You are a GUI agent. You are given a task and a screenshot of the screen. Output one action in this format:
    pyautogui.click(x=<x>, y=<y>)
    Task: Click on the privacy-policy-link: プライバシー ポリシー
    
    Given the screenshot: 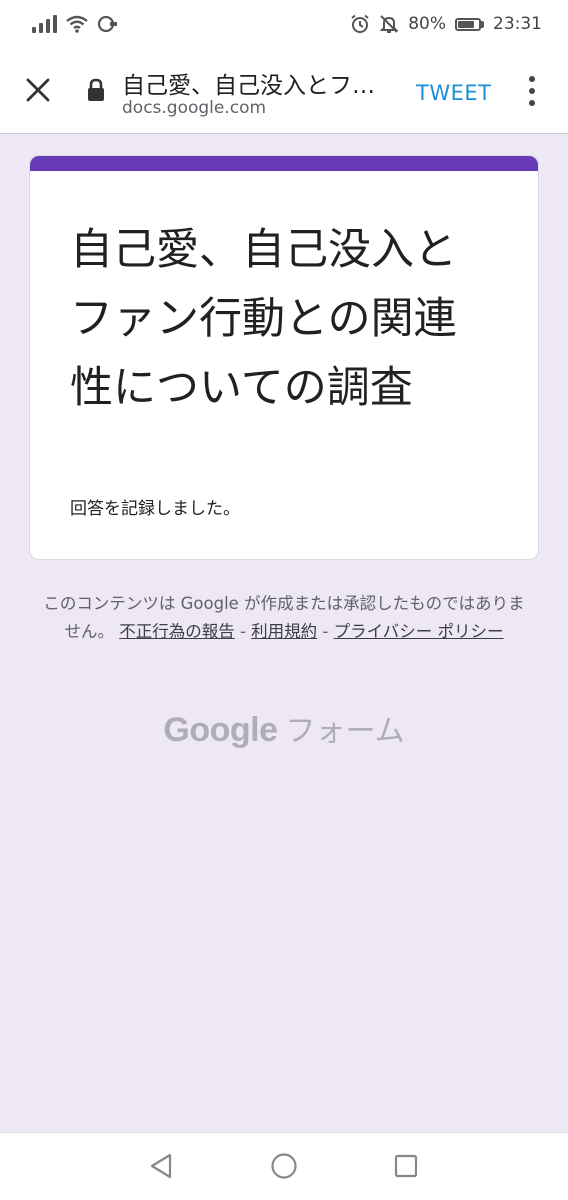 What is the action you would take?
    pyautogui.click(x=419, y=631)
    